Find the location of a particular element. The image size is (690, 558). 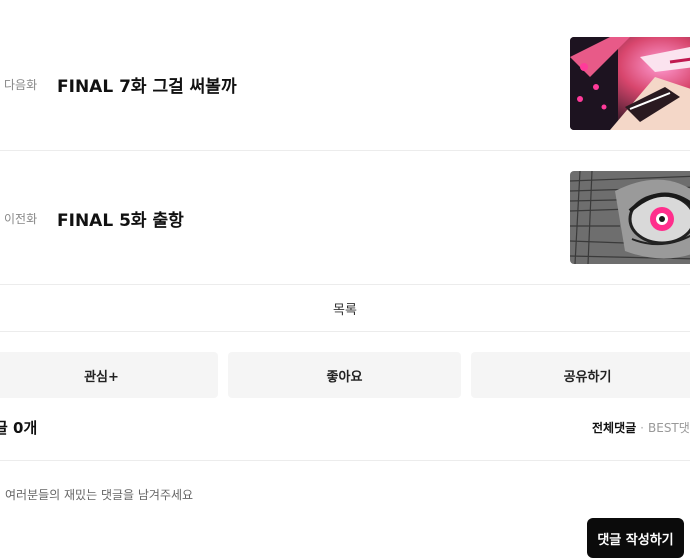

like-button: 좋아요 is located at coordinates (344, 375).